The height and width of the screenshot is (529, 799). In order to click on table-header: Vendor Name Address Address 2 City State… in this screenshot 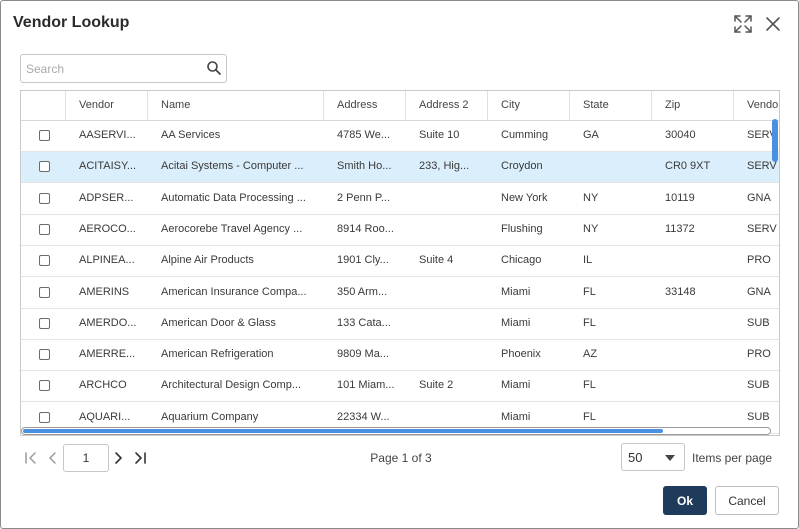, I will do `click(400, 106)`.